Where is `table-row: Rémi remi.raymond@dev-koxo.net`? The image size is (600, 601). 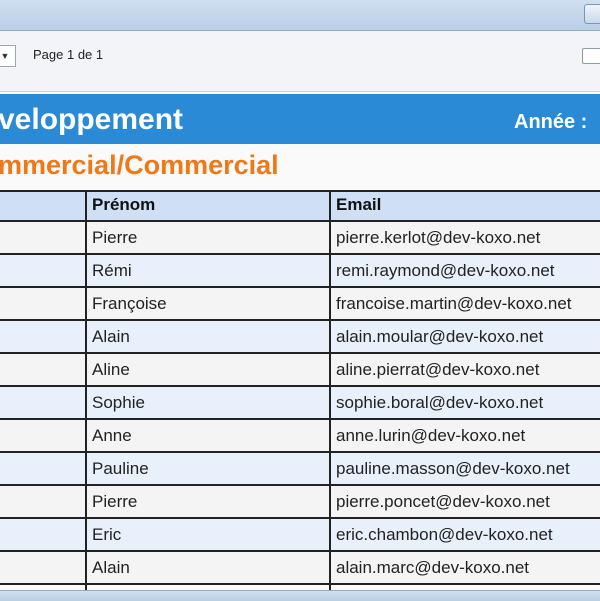
table-row: Rémi remi.raymond@dev-koxo.net is located at coordinates (300, 271).